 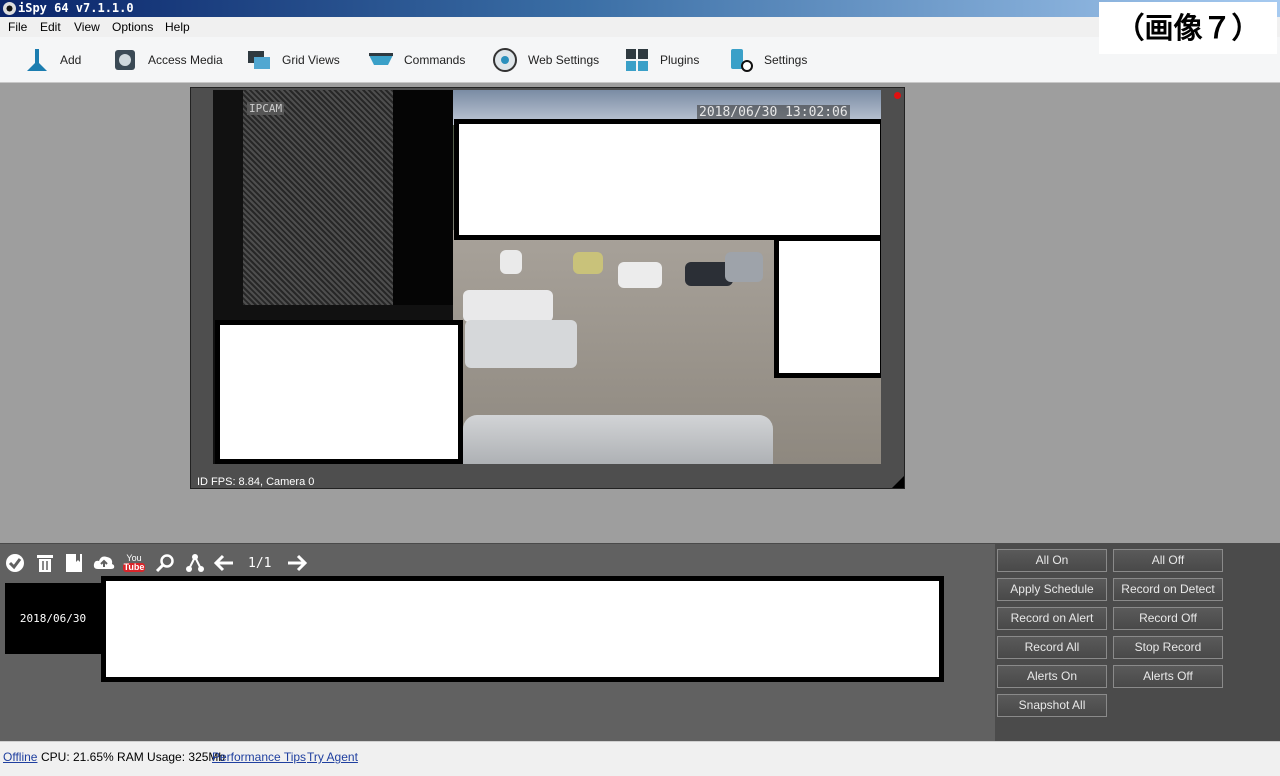 What do you see at coordinates (259, 60) in the screenshot?
I see `grid-views-icon` at bounding box center [259, 60].